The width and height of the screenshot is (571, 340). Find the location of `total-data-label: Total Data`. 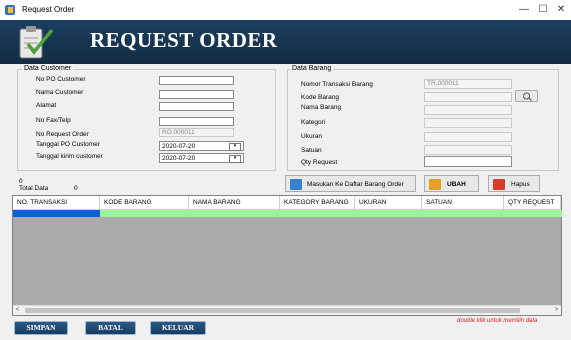

total-data-label: Total Data is located at coordinates (34, 188).